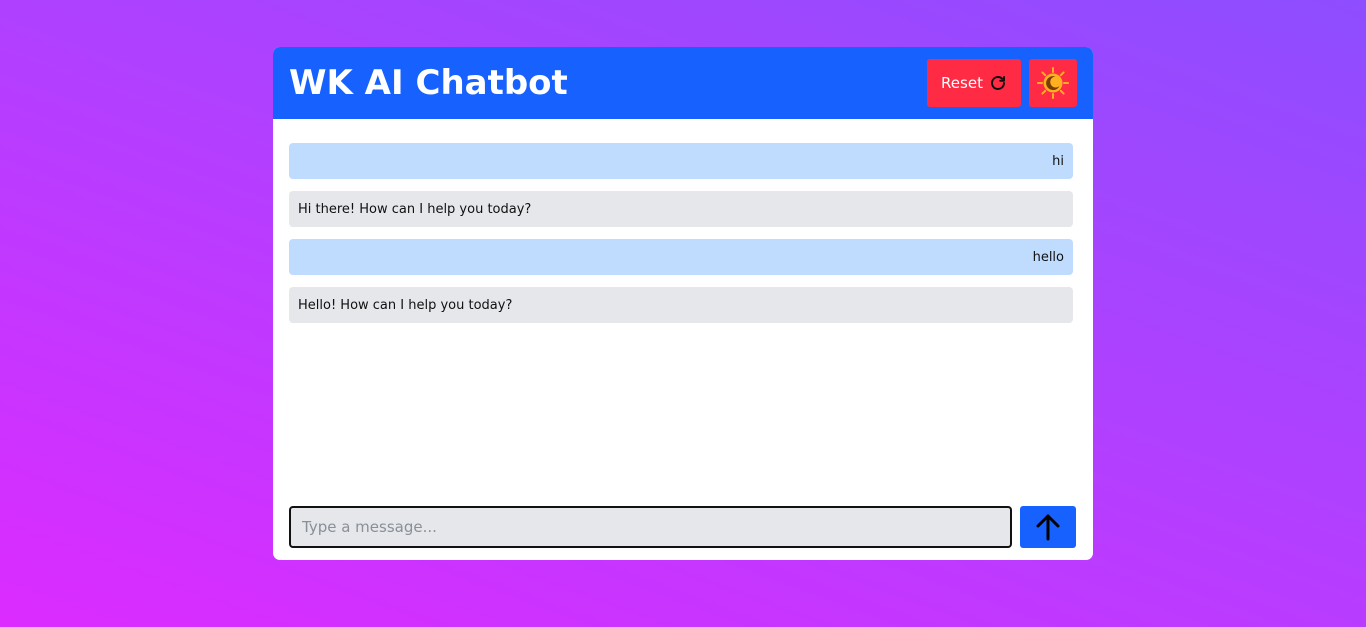 The width and height of the screenshot is (1366, 627). I want to click on user-message: hi, so click(681, 161).